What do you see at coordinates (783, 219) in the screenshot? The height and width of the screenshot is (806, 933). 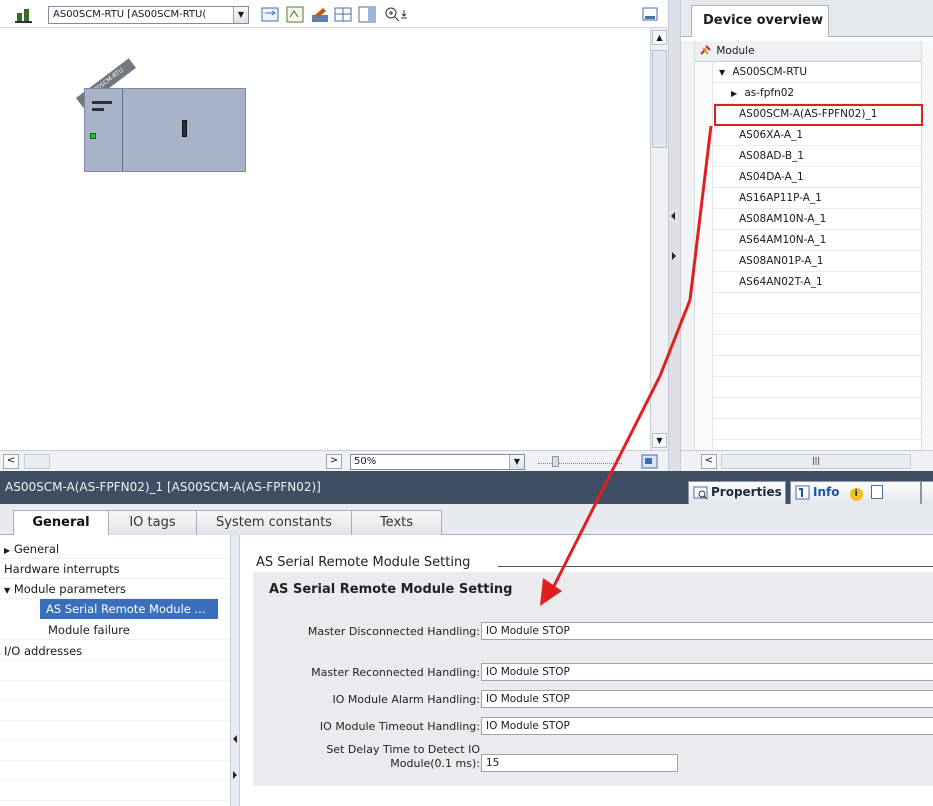 I see `module-name: AS08AM10N-A_1` at bounding box center [783, 219].